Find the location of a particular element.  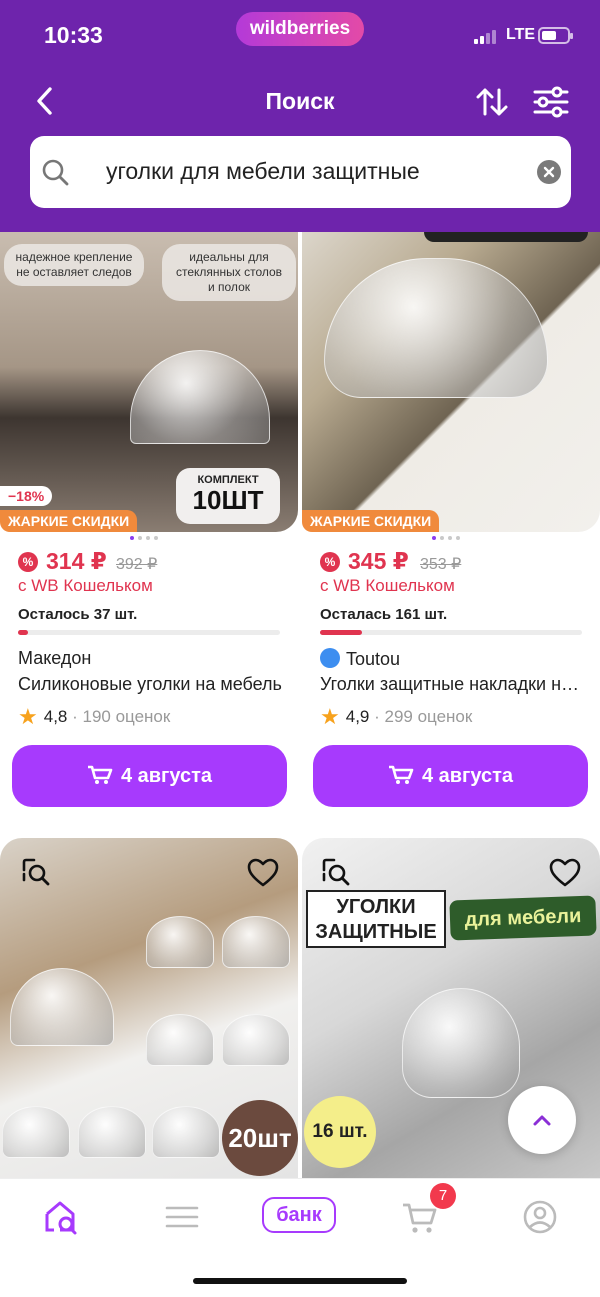

price-row: % 314 ₽ 392 ₽ is located at coordinates (148, 562).